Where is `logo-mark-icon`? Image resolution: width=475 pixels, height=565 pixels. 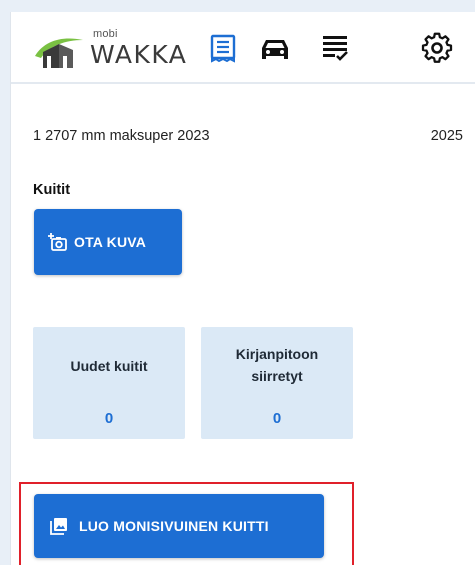
logo-mark-icon is located at coordinates (59, 53).